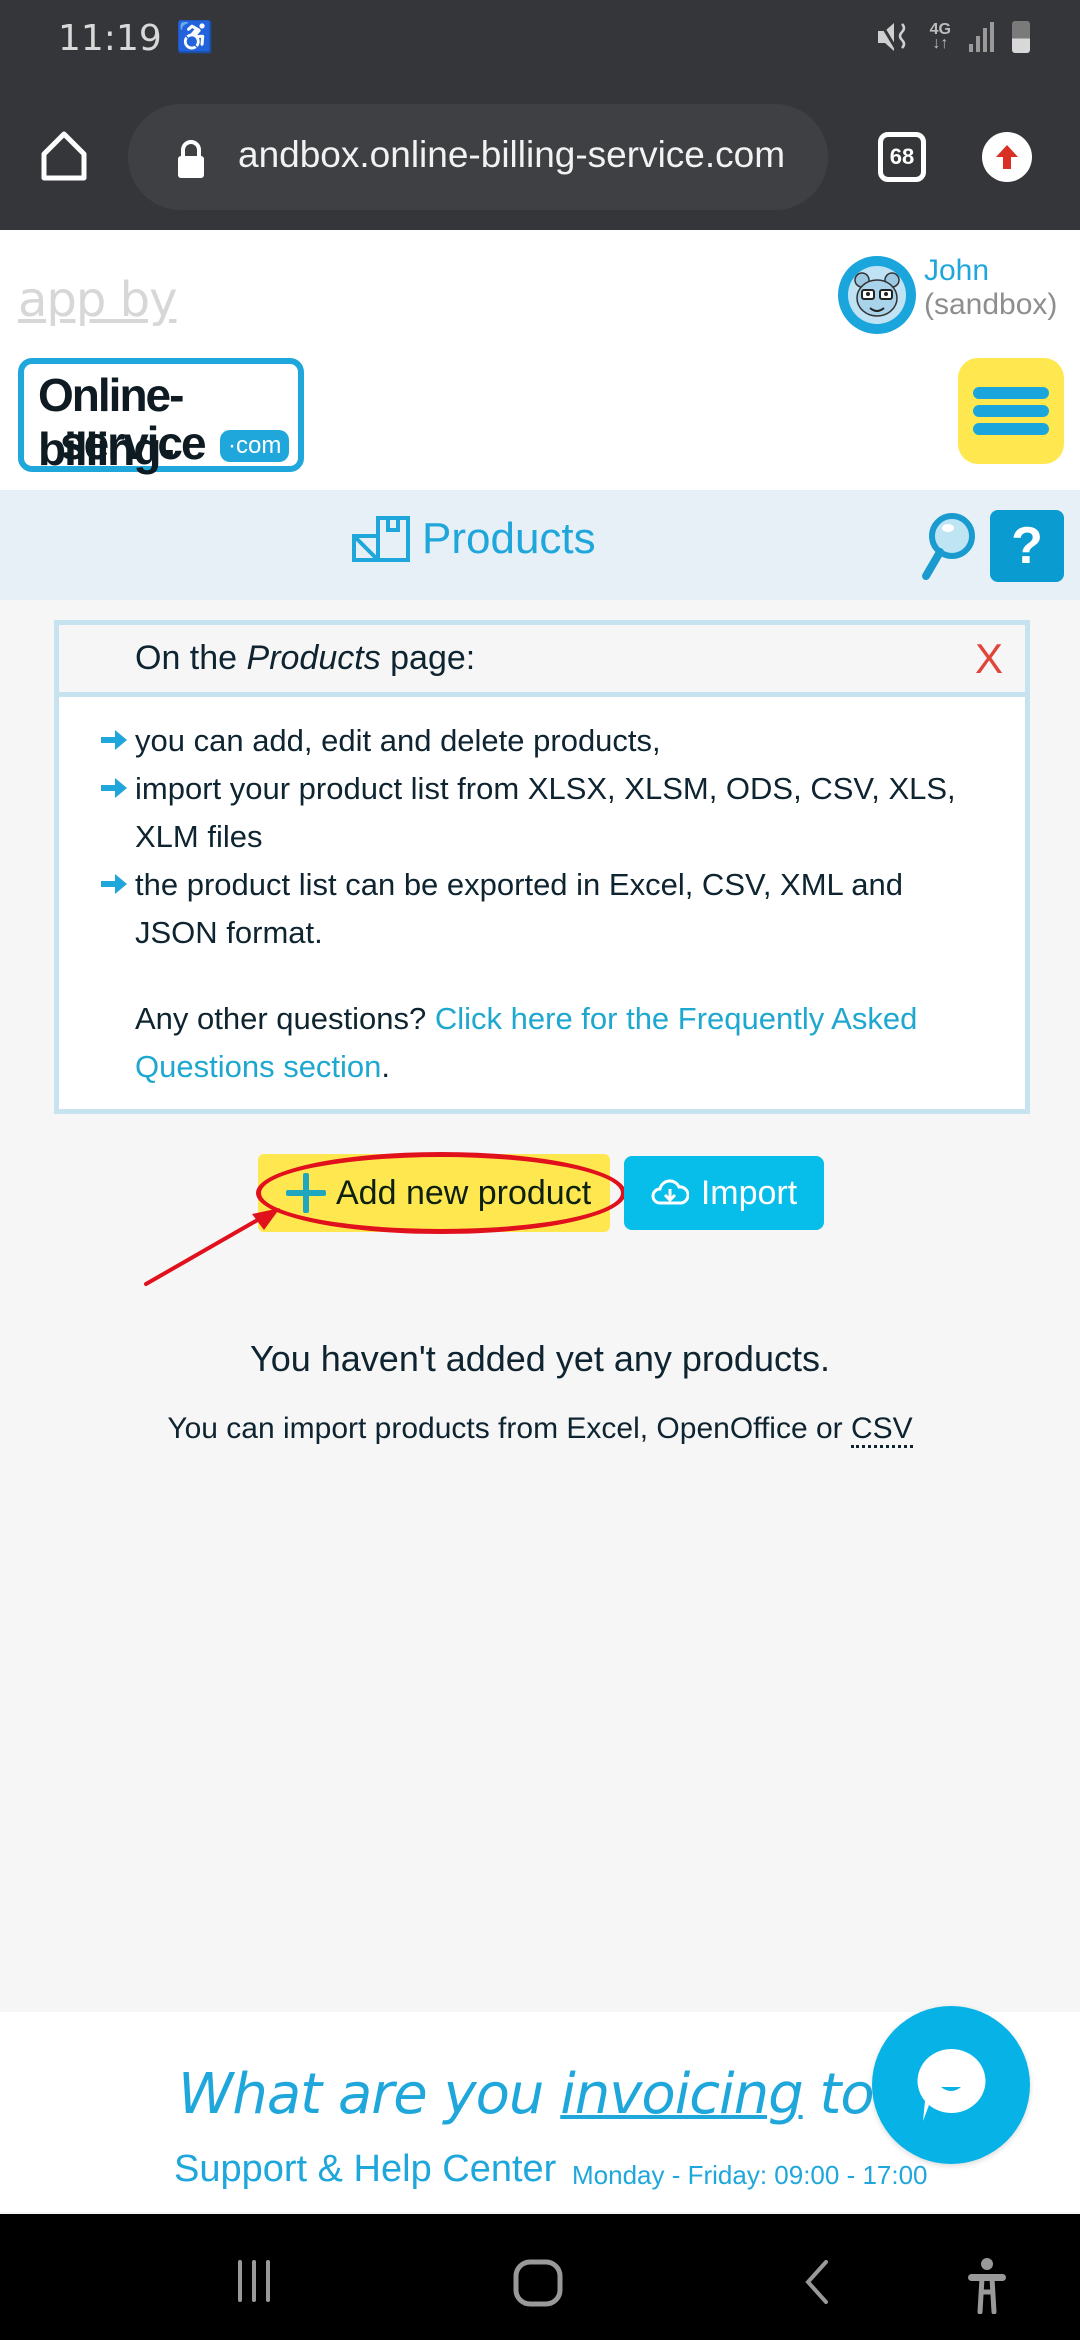 This screenshot has width=1080, height=2340. Describe the element at coordinates (750, 2175) in the screenshot. I see `support-hours: Monday - Friday: 09:00 - 17:00` at that location.